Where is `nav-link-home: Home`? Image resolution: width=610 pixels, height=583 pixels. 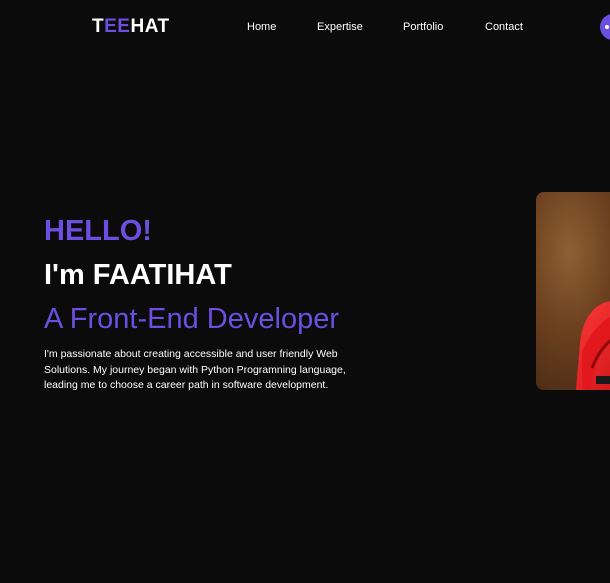 nav-link-home: Home is located at coordinates (261, 27).